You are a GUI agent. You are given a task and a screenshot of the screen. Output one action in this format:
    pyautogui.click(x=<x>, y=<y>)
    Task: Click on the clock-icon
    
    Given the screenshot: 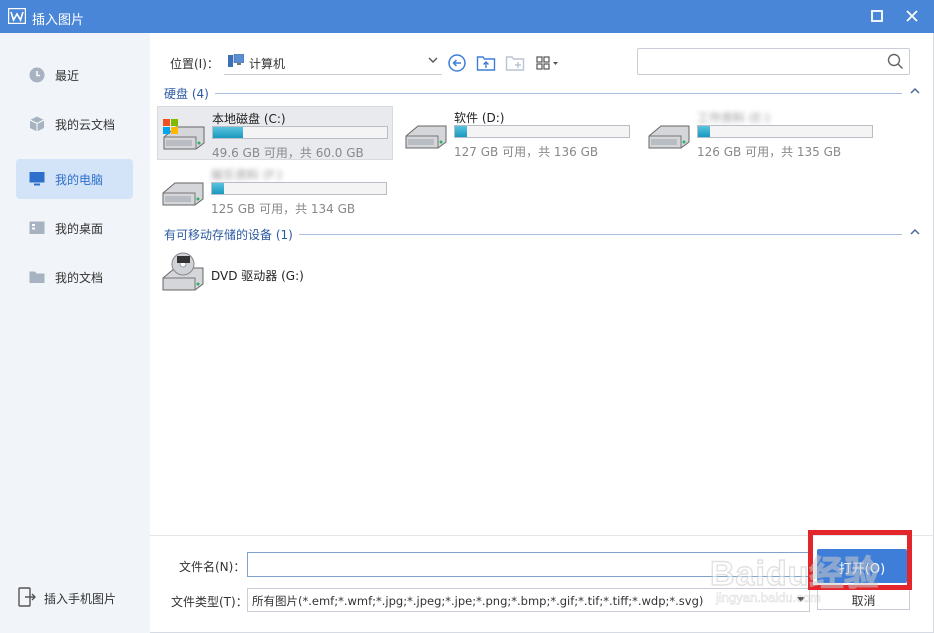 What is the action you would take?
    pyautogui.click(x=37, y=75)
    